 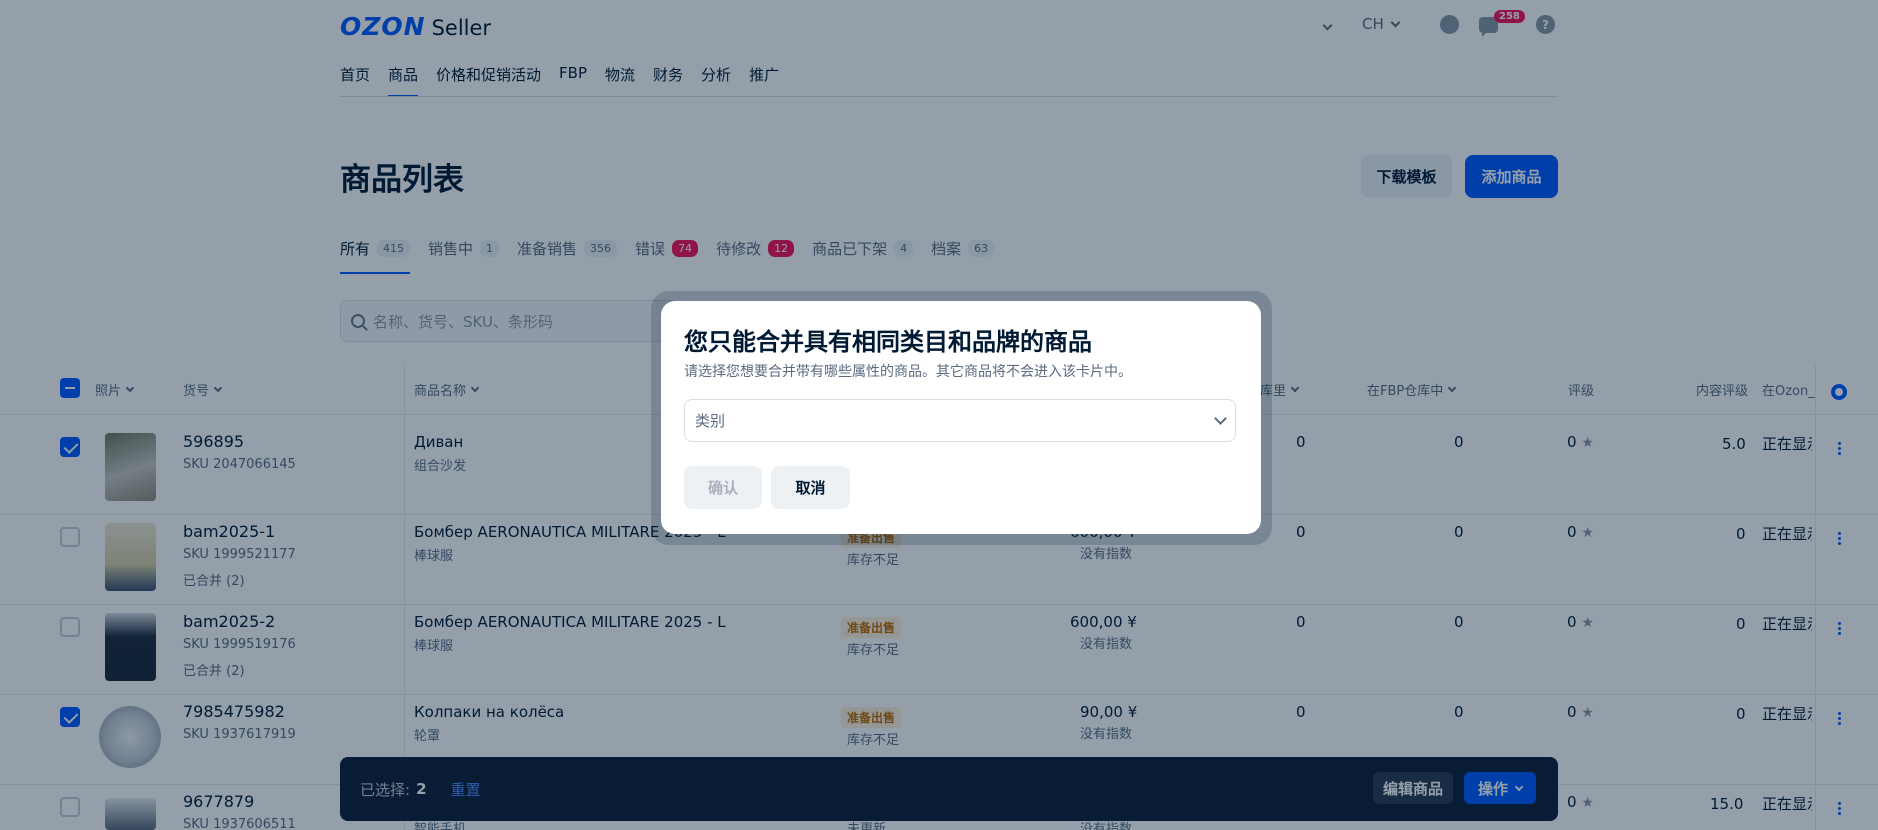 I want to click on cancel-button: 取消, so click(x=810, y=487).